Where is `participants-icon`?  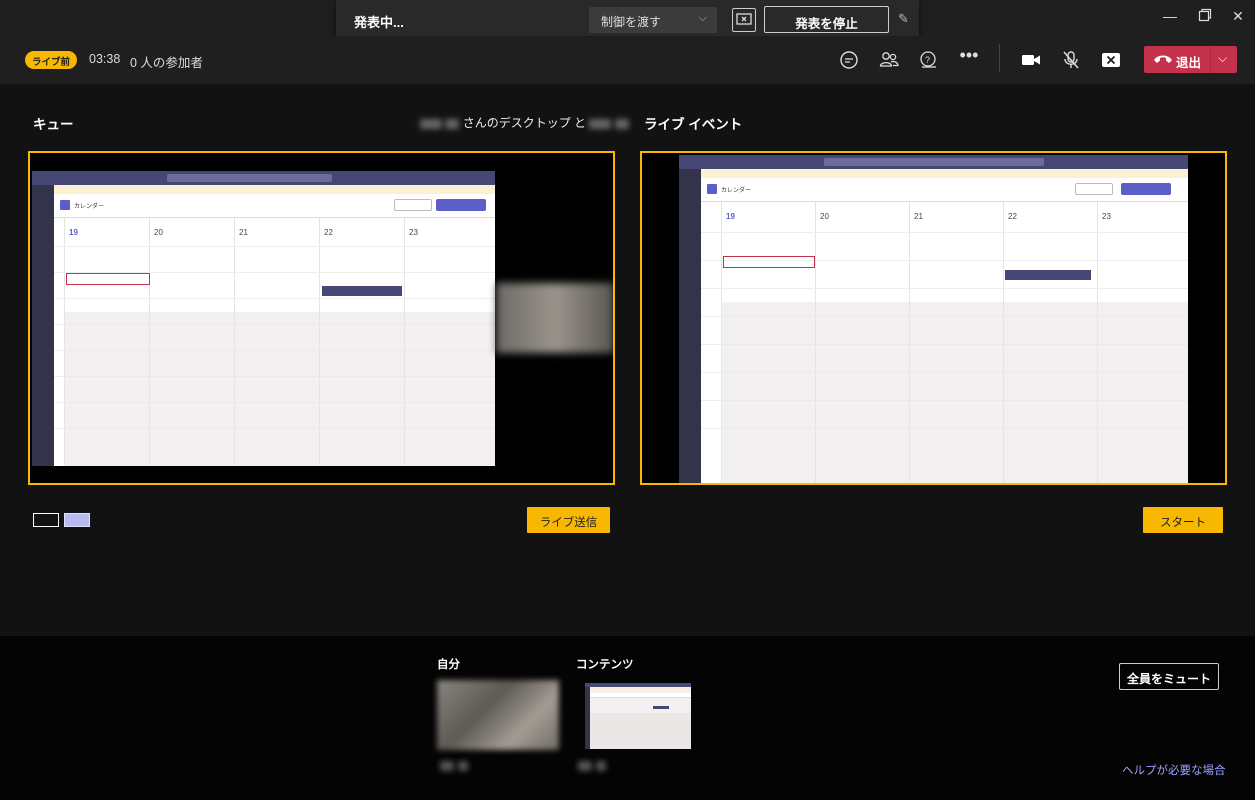 participants-icon is located at coordinates (889, 60).